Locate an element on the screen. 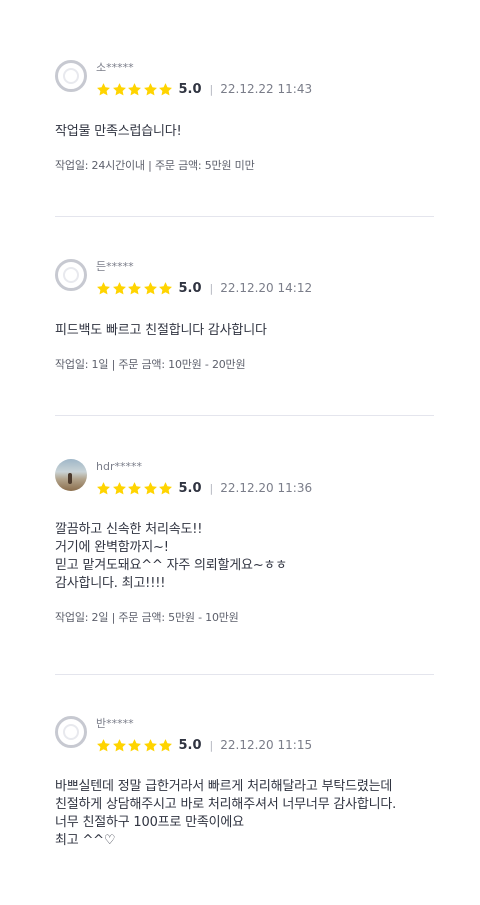 This screenshot has height=905, width=480. review-header: 반***** 5.0 | 22.12.20 11:15 is located at coordinates (244, 736).